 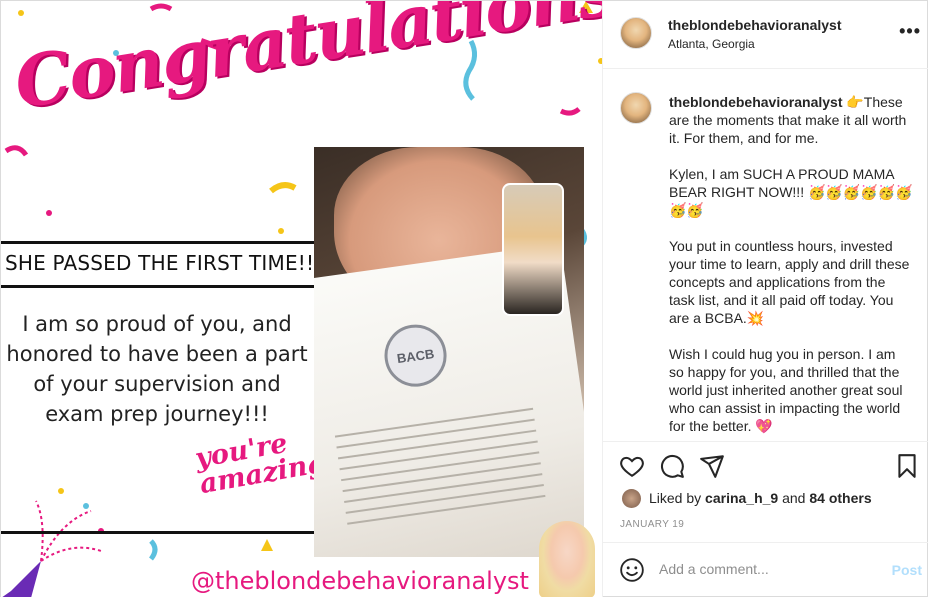 What do you see at coordinates (567, 559) in the screenshot?
I see `cartoon-avatar` at bounding box center [567, 559].